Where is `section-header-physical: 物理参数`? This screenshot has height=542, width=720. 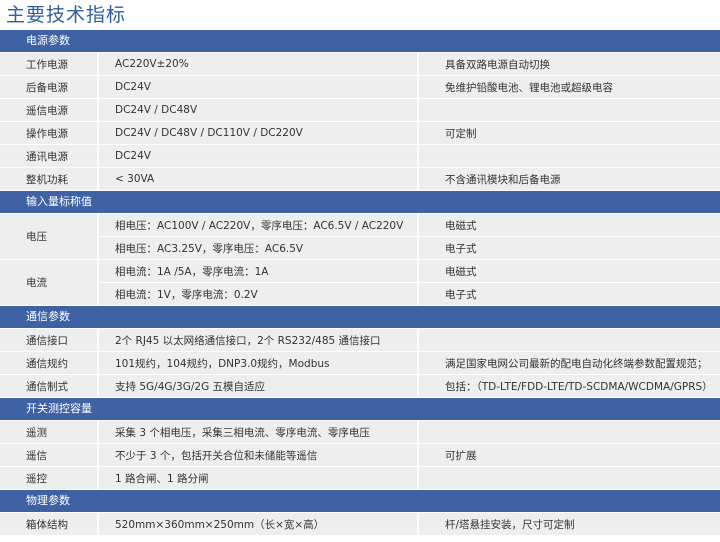
section-header-physical: 物理参数 is located at coordinates (360, 501).